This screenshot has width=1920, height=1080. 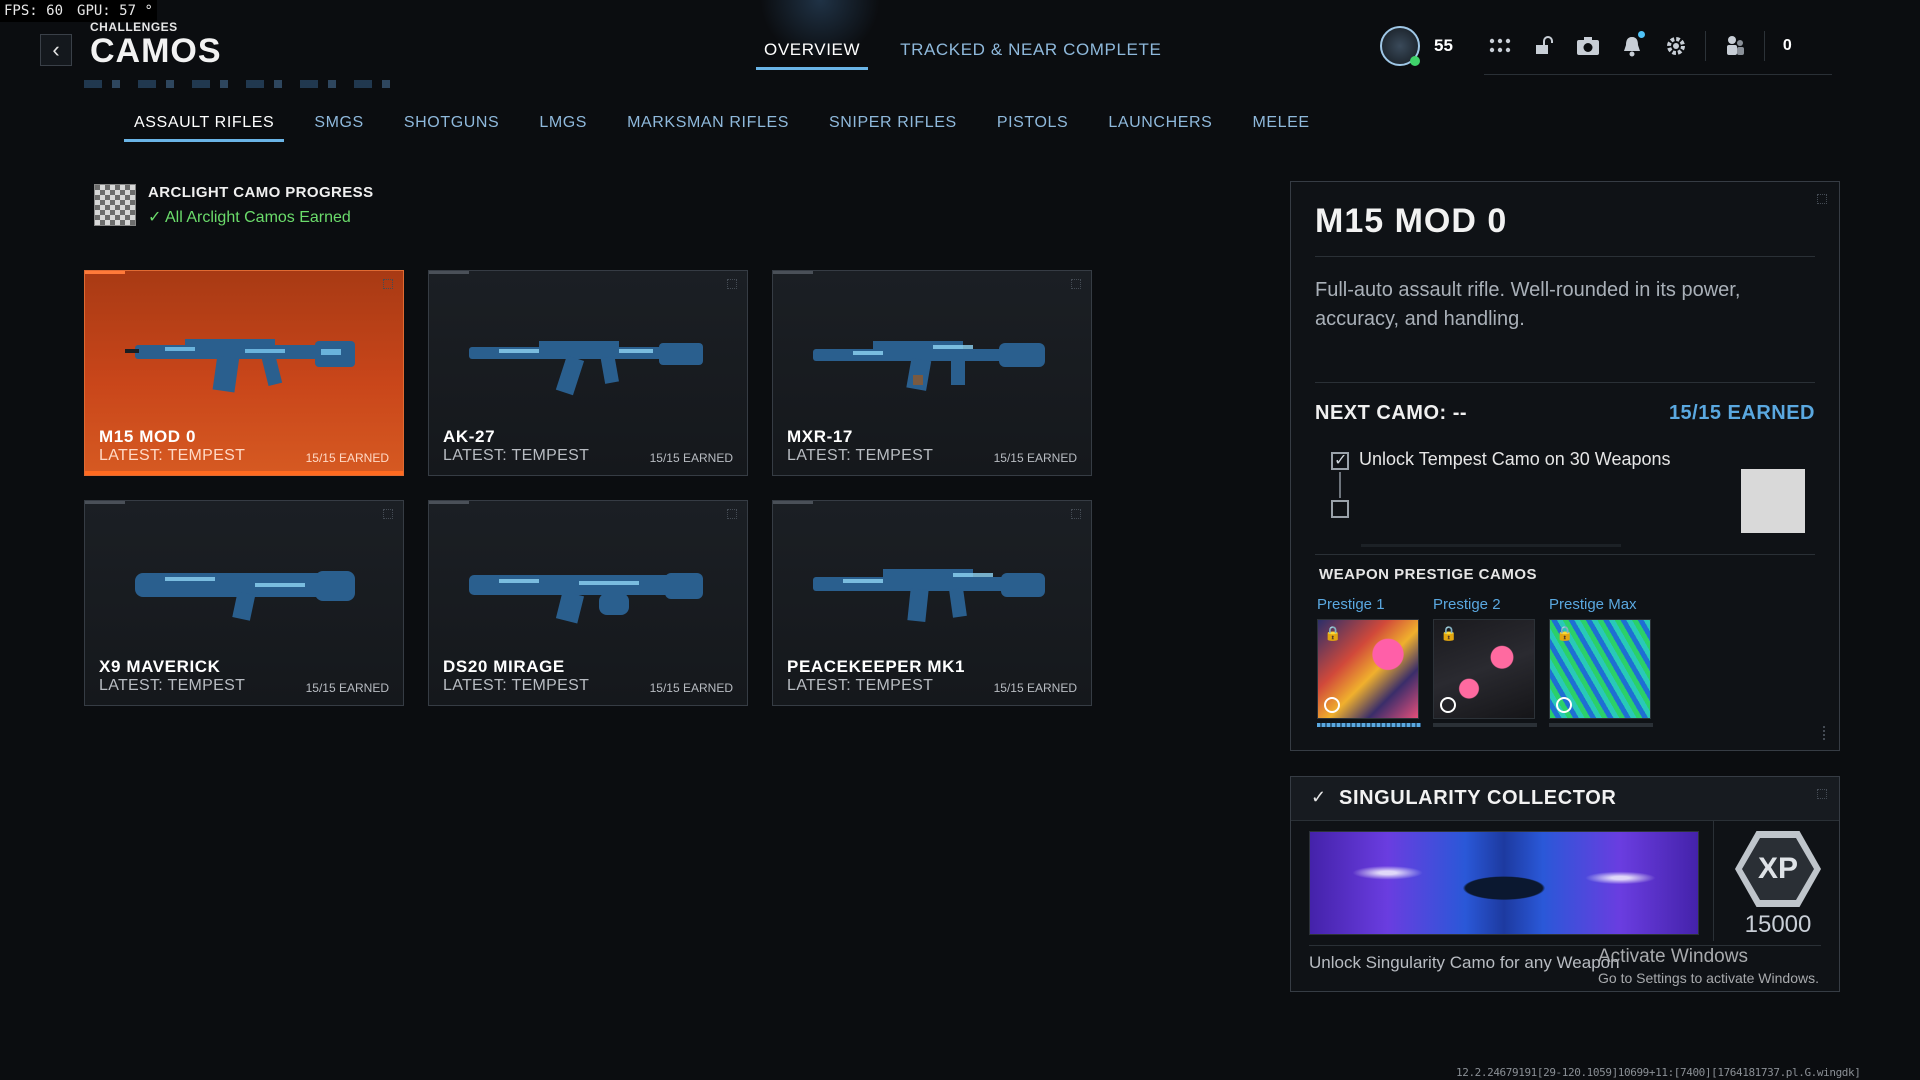 I want to click on friends-icon, so click(x=1735, y=46).